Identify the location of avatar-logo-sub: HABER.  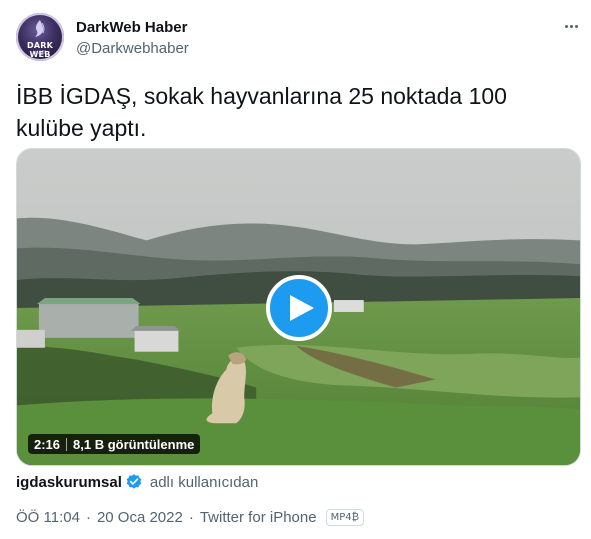
(40, 52).